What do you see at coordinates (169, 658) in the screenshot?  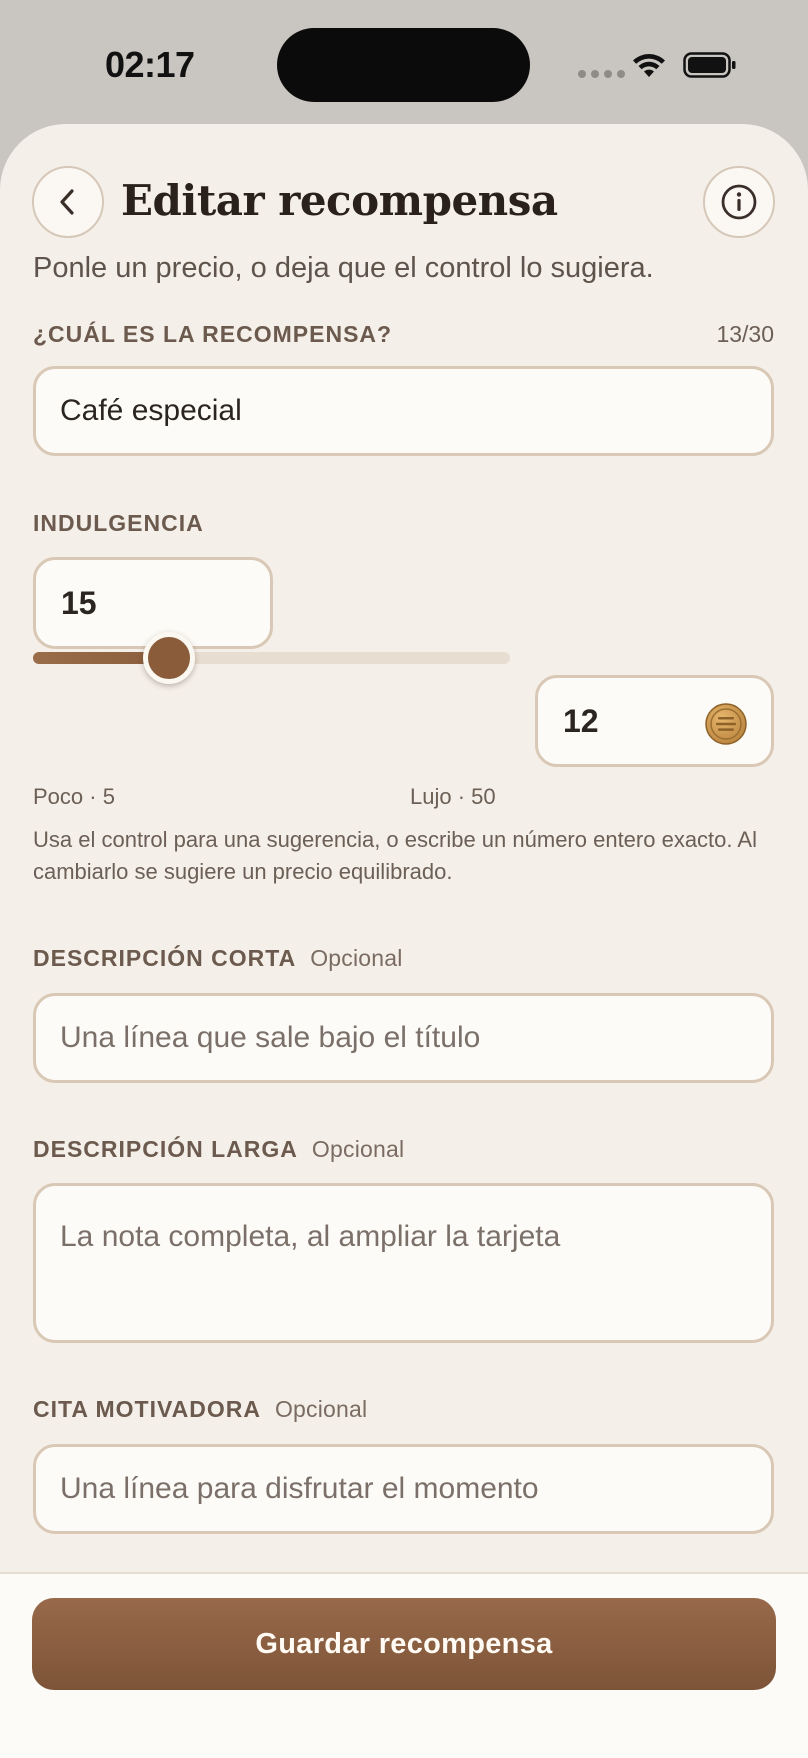 I see `slider-thumb` at bounding box center [169, 658].